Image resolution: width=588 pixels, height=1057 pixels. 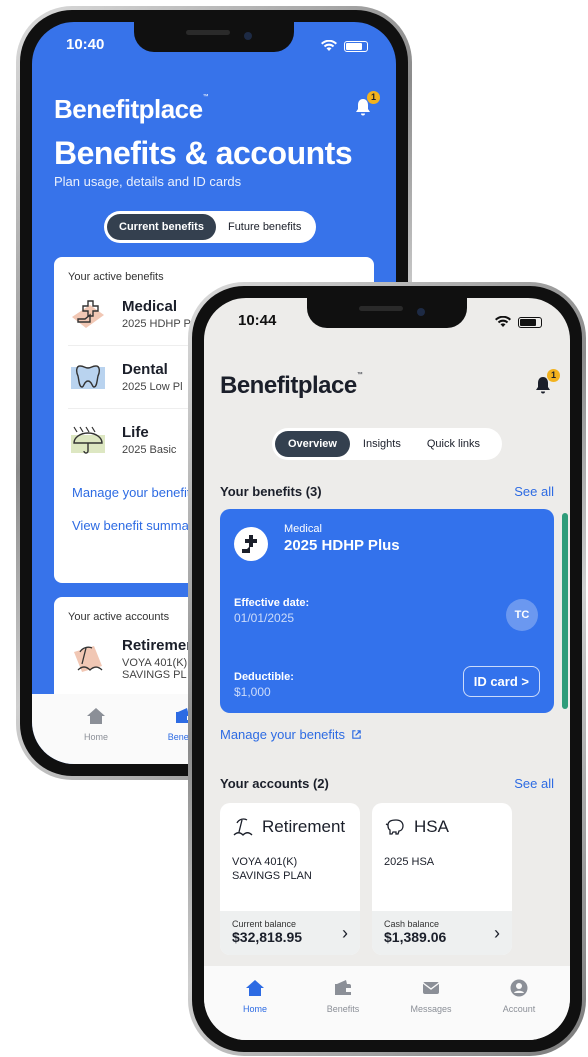 I want to click on benefit-plan: 2025 Low Pl, so click(x=152, y=387).